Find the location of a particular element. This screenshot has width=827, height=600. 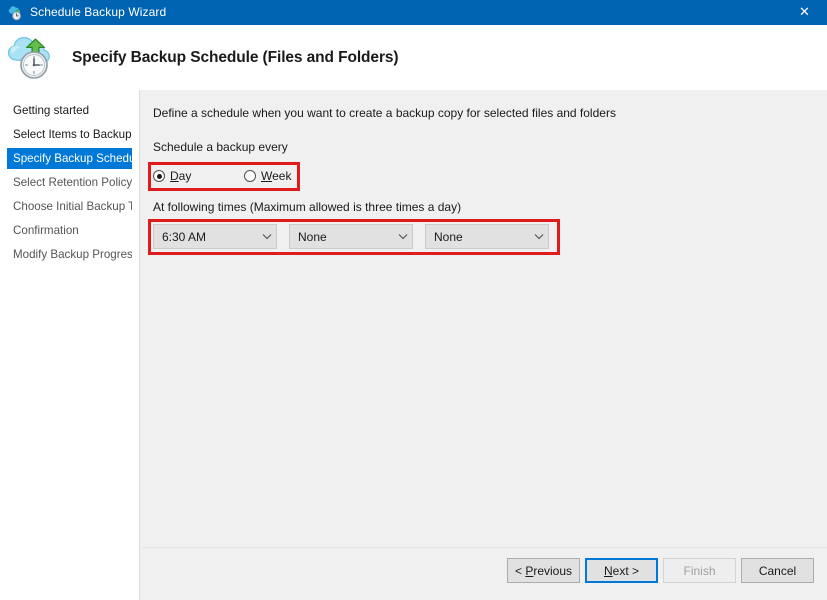

sidebar-item-select-items: Select Items to Backup is located at coordinates (69, 134).